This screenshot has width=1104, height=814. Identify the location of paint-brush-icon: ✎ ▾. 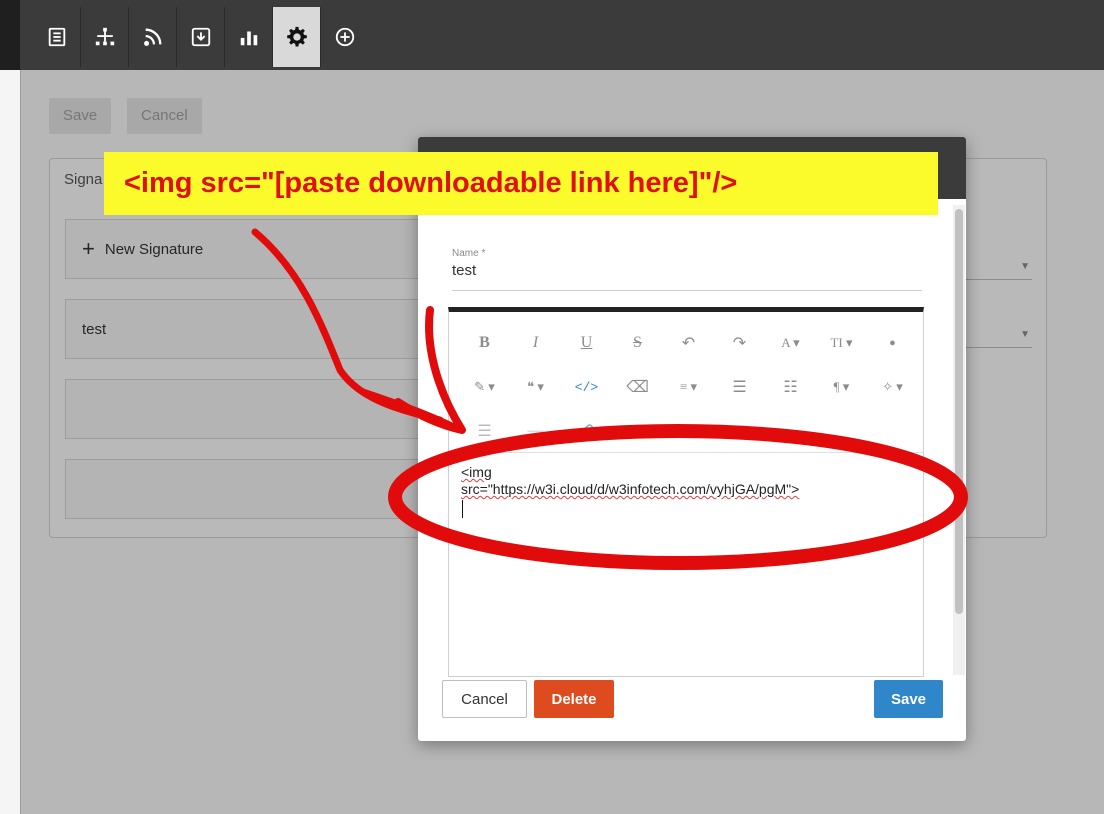
(484, 387).